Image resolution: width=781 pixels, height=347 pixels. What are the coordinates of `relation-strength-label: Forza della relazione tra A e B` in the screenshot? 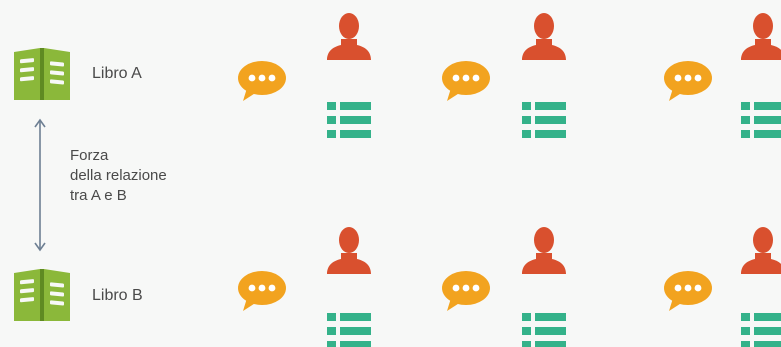 It's located at (118, 176).